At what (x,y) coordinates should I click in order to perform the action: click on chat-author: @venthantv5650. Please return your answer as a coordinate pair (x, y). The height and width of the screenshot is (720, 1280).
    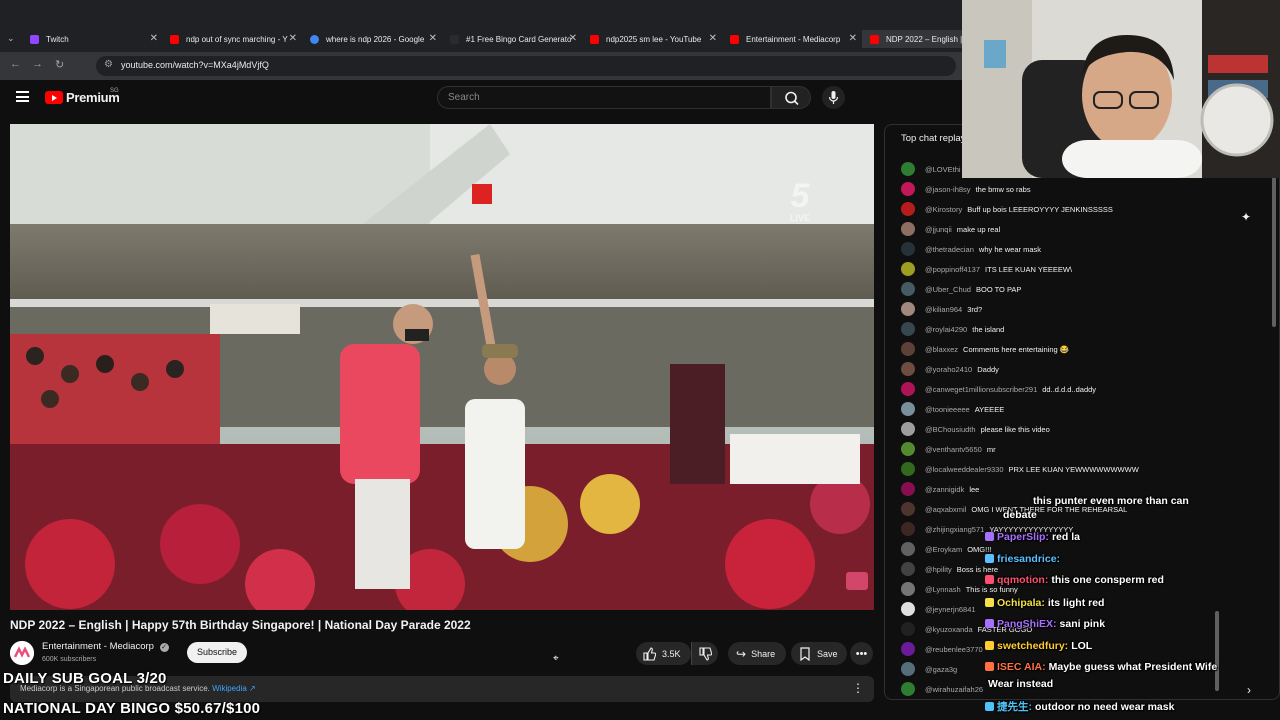
    Looking at the image, I should click on (953, 449).